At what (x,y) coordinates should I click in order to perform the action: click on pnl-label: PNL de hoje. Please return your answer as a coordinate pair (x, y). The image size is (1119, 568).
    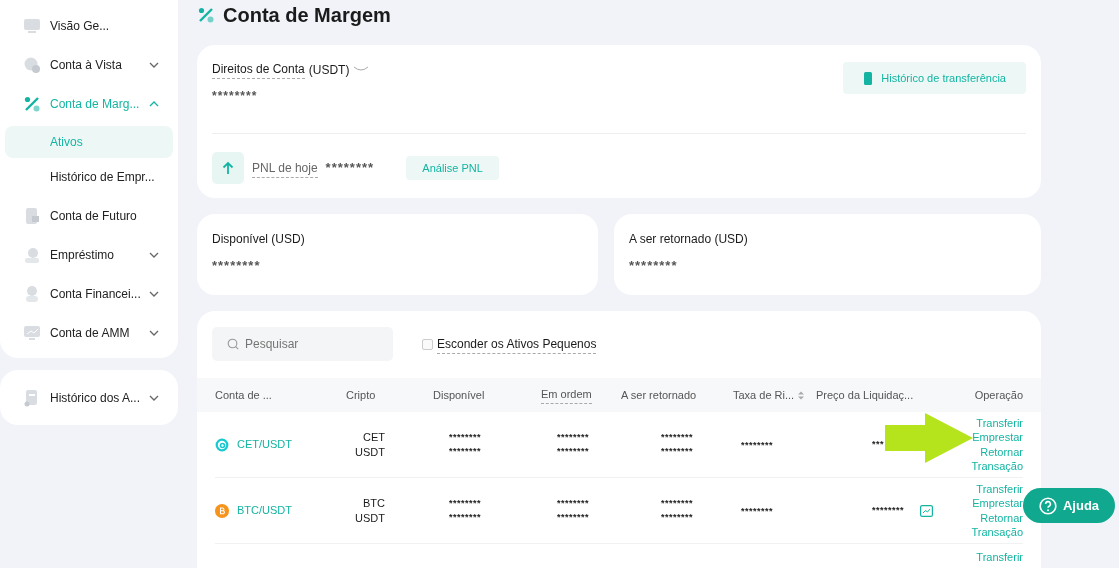
    Looking at the image, I should click on (285, 168).